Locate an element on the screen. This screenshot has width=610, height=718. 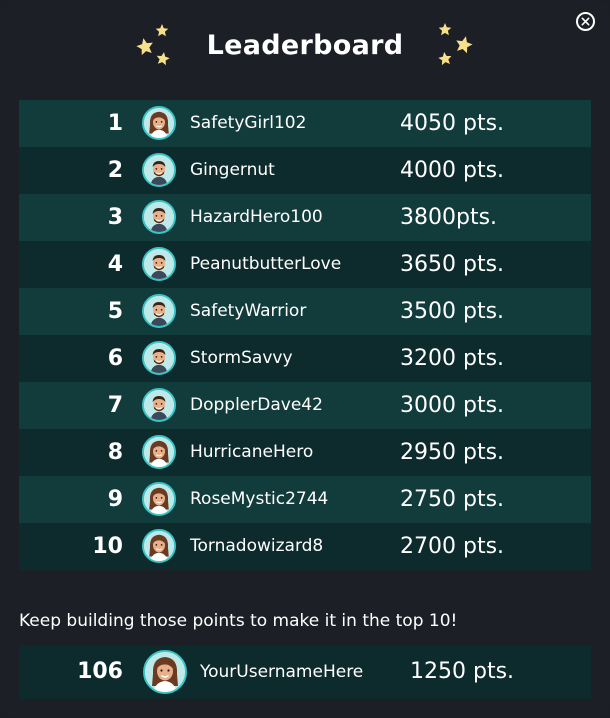
rank-number: 6 is located at coordinates (115, 358).